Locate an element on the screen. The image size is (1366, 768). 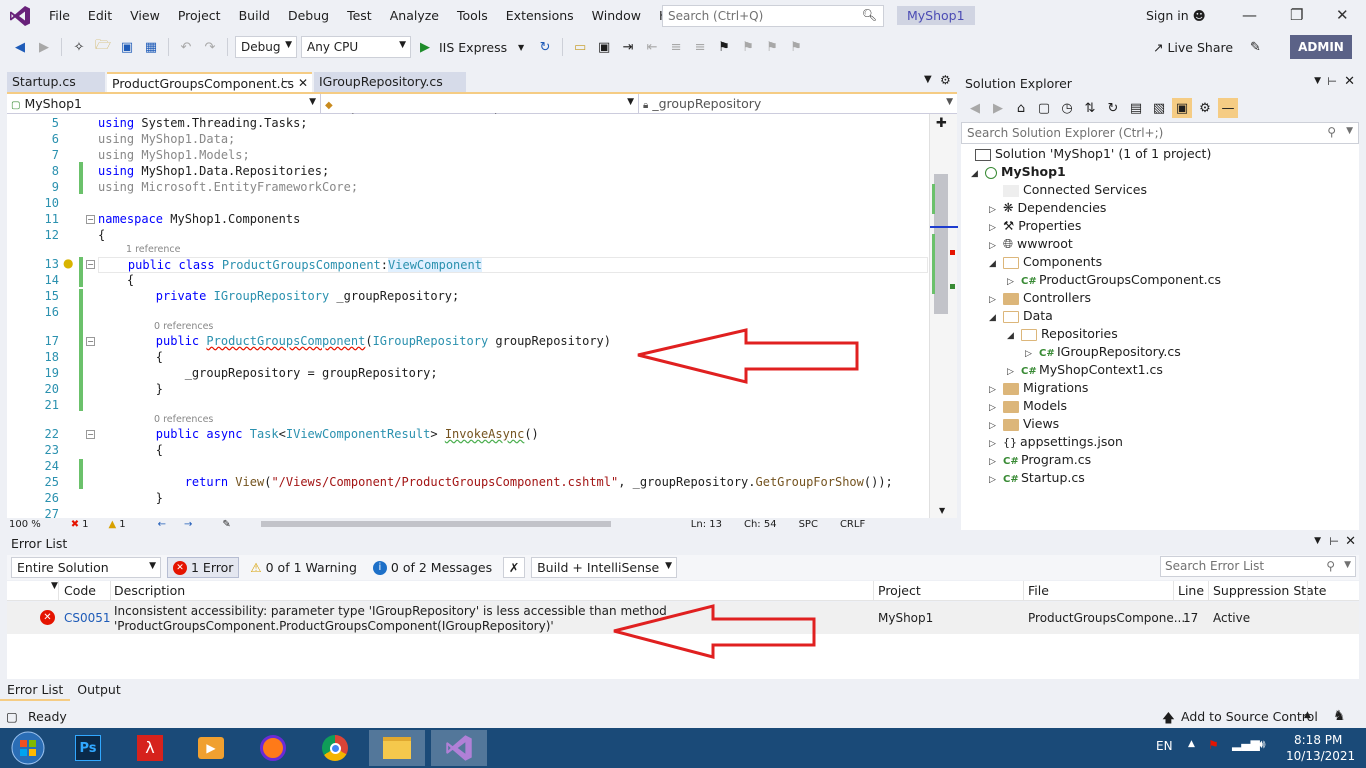
step-into-icon: ⇥ is located at coordinates (628, 47).